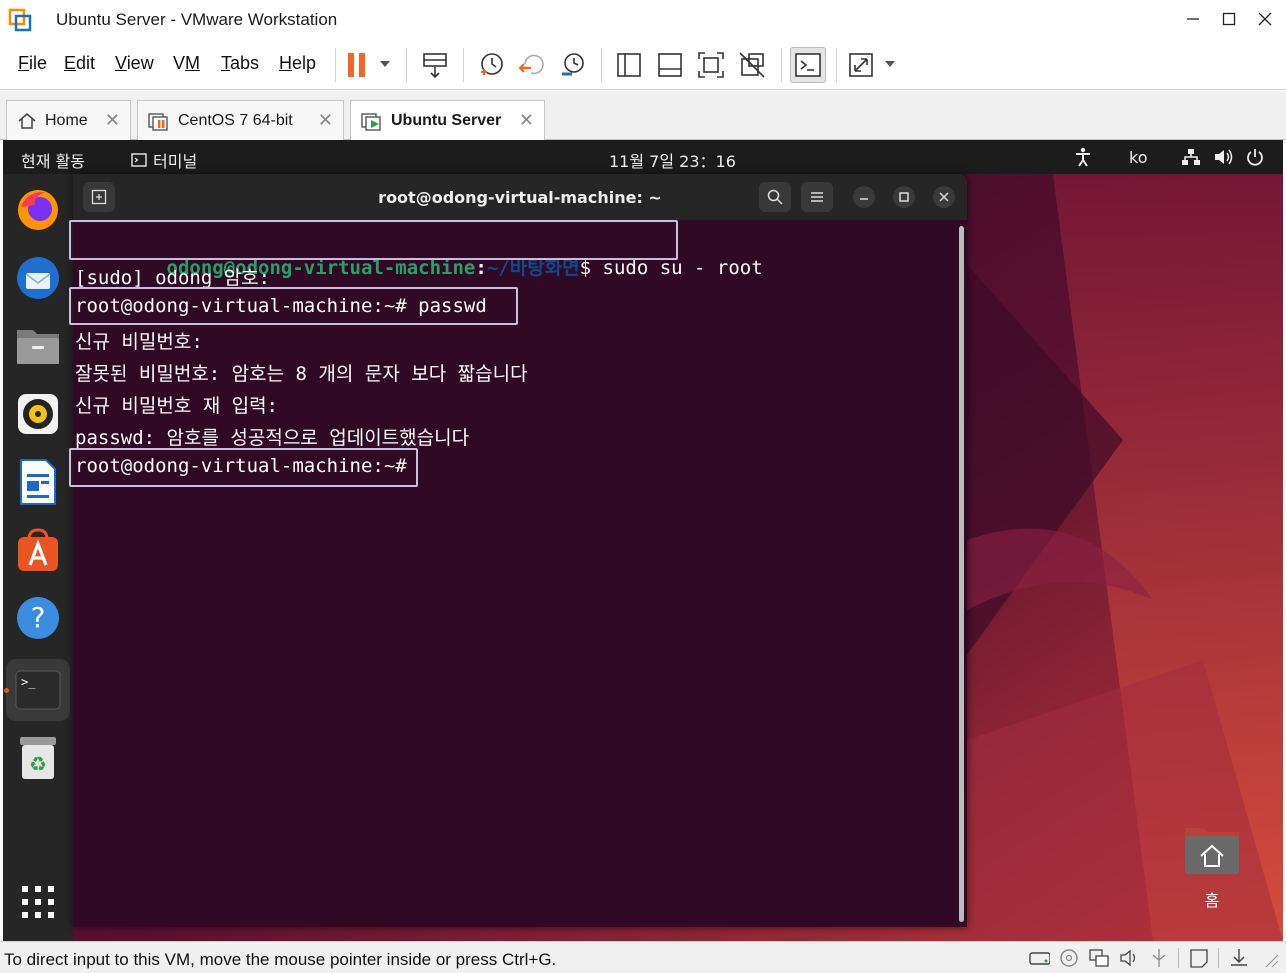 This screenshot has width=1286, height=973. I want to click on app-menu: 터미널, so click(164, 160).